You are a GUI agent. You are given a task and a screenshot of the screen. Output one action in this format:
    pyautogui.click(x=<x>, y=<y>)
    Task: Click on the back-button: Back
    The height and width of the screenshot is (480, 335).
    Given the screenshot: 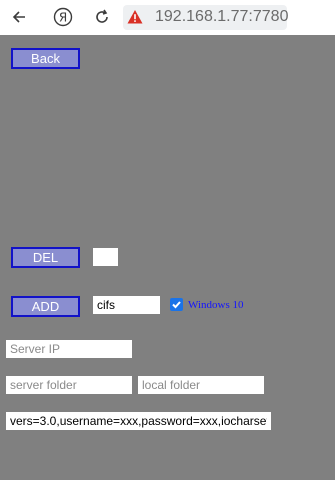 What is the action you would take?
    pyautogui.click(x=45, y=58)
    